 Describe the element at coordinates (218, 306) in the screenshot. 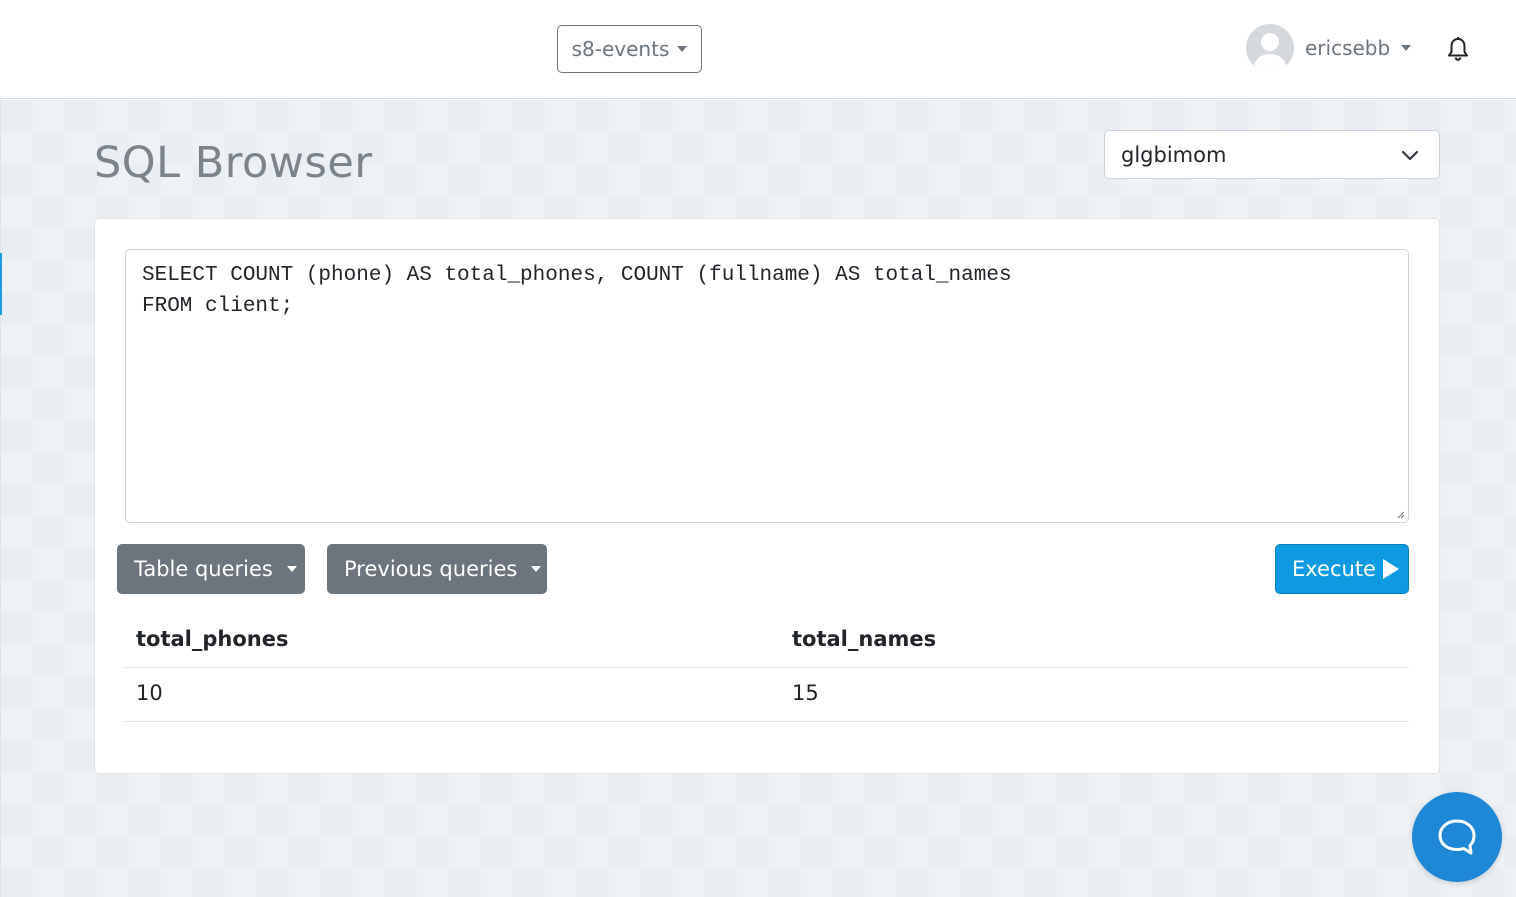

I see `sql-line: FROM client;` at that location.